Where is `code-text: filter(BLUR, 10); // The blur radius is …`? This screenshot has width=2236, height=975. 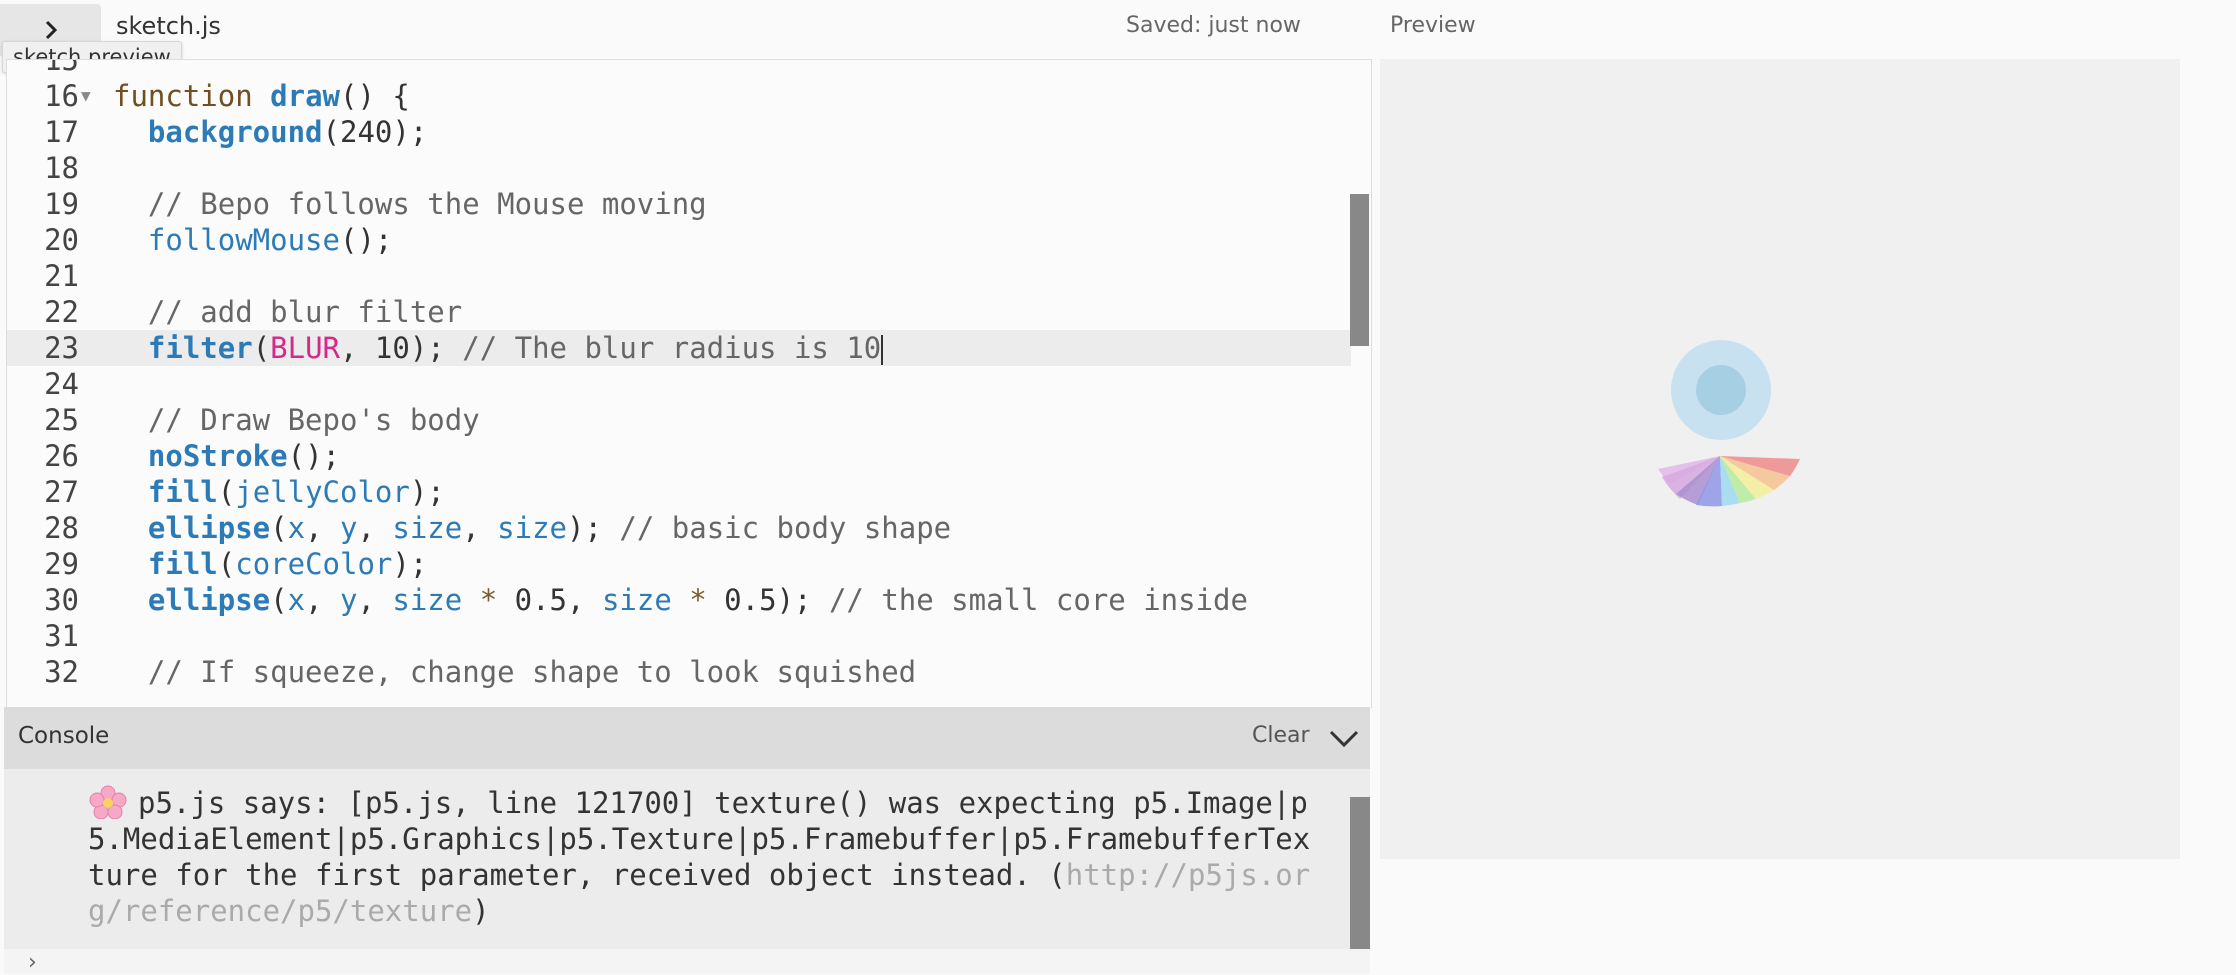 code-text: filter(BLUR, 10); // The blur radius is … is located at coordinates (515, 348).